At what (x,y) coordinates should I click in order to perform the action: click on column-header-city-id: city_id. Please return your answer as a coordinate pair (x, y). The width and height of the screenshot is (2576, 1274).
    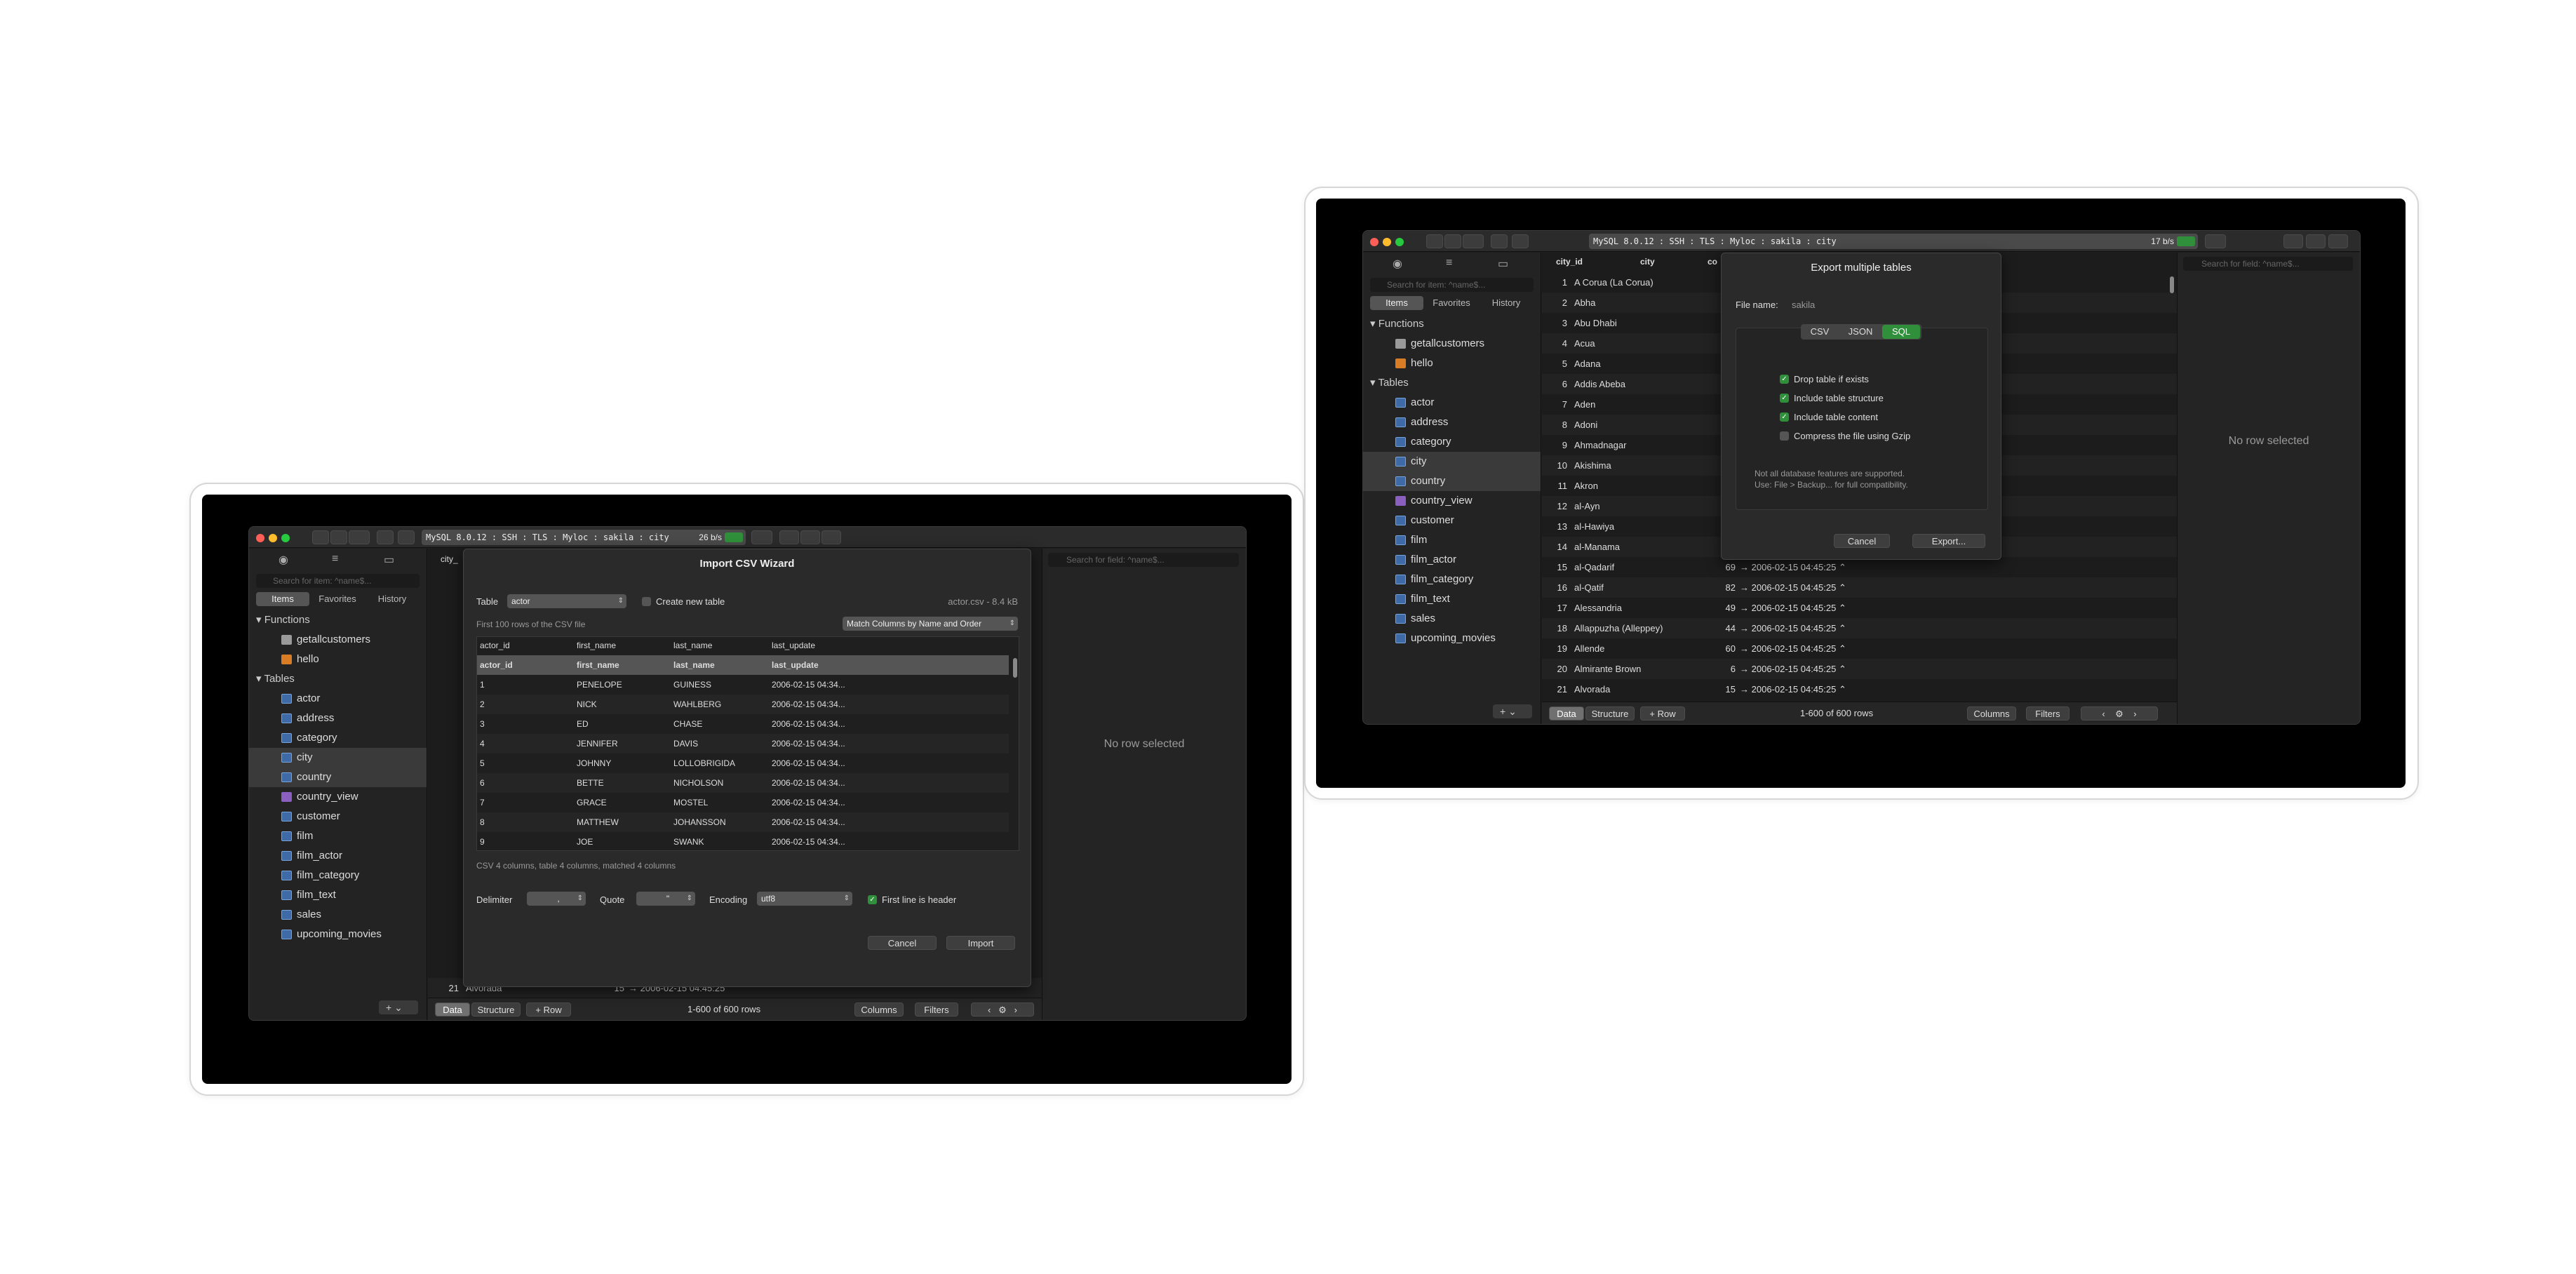
    Looking at the image, I should click on (1569, 262).